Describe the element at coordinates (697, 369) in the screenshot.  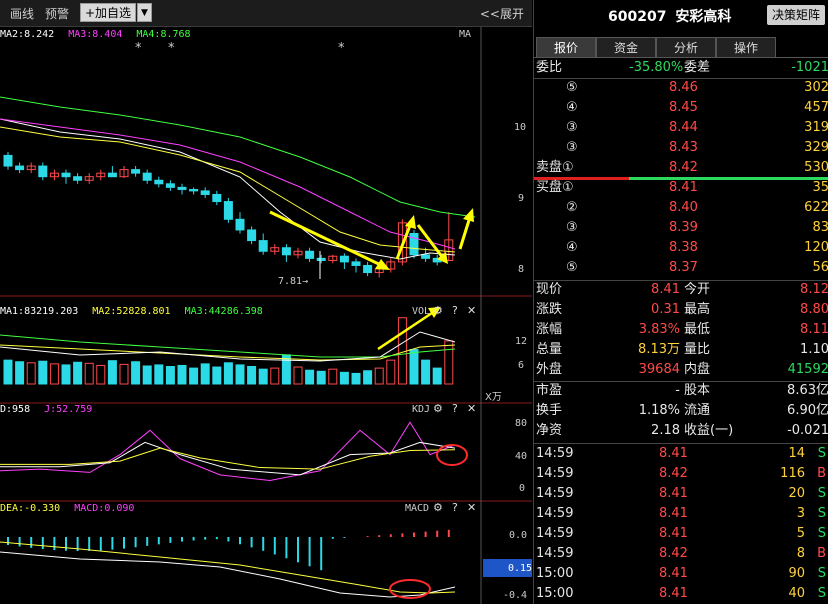
I see `stat-label: 内盘` at that location.